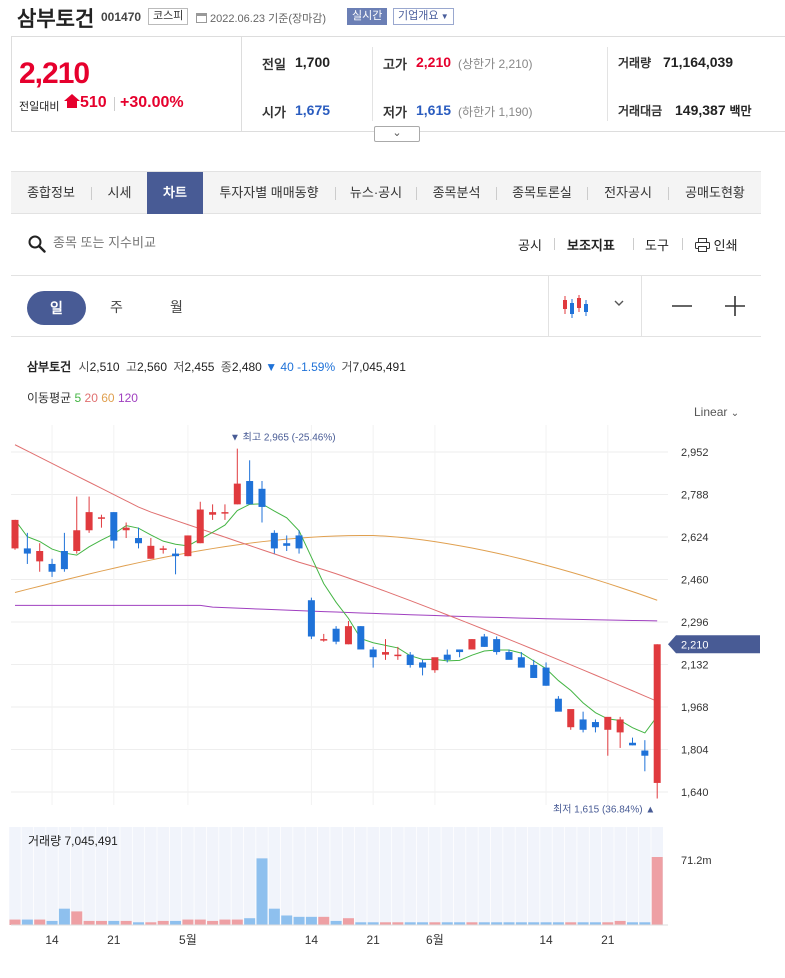 The image size is (785, 978). I want to click on max-price-marker: ▼ 최고 2,965 (-25.46%), so click(283, 438).